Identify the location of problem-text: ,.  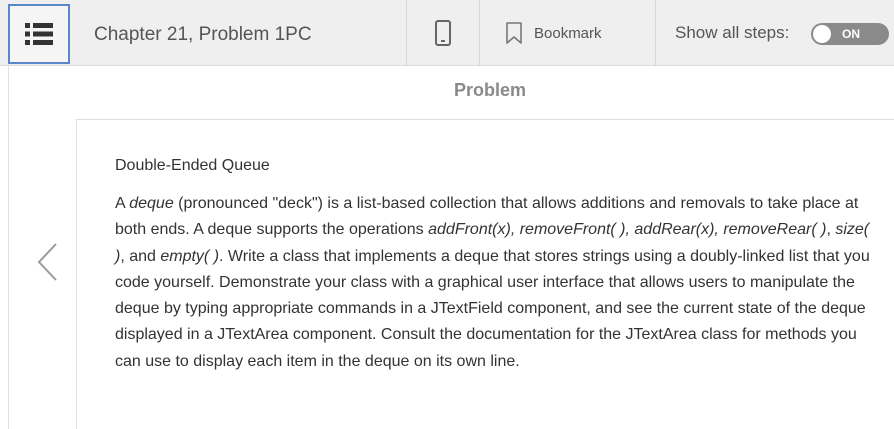
(831, 230).